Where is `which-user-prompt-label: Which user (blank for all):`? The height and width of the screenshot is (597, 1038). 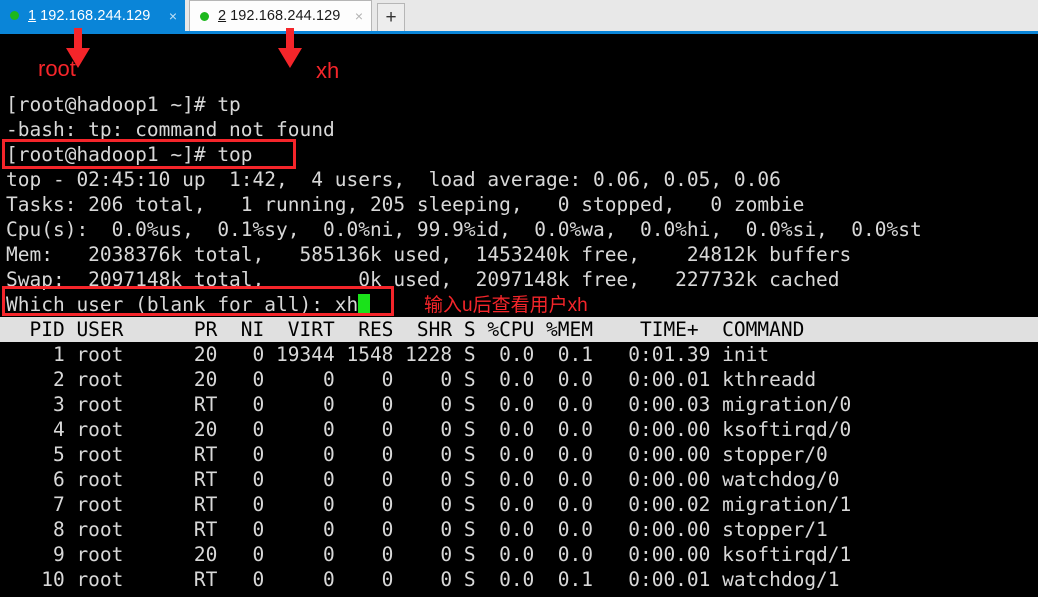 which-user-prompt-label: Which user (blank for all): is located at coordinates (170, 304).